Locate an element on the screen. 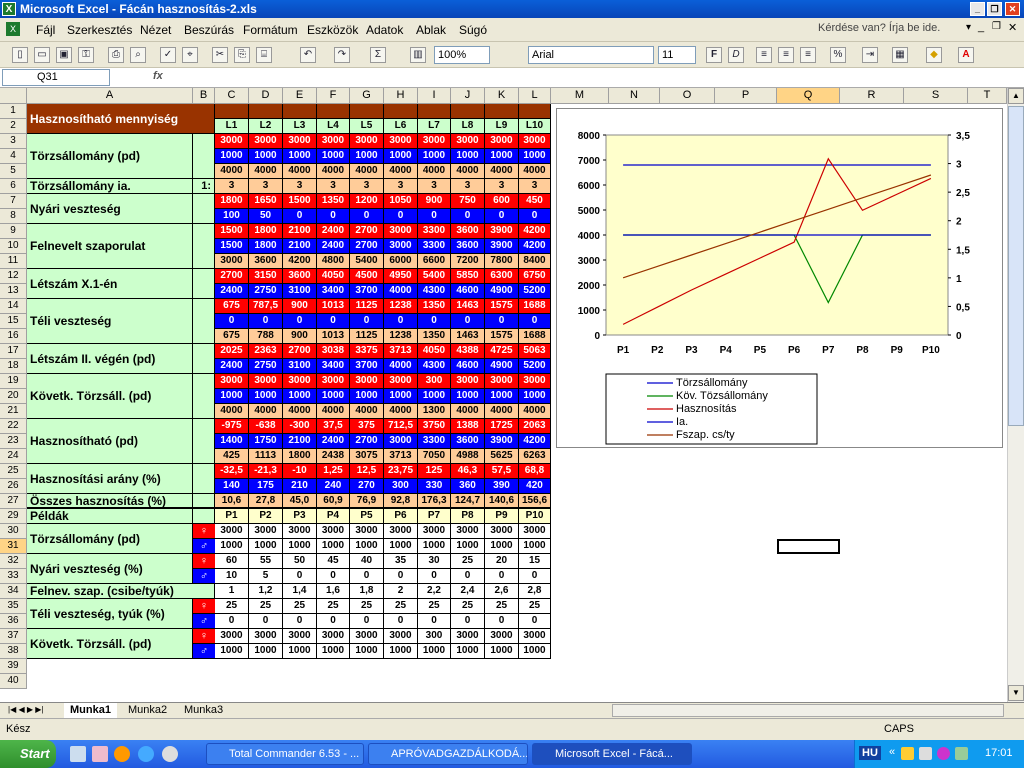  data-cell: 1300 is located at coordinates (434, 411).